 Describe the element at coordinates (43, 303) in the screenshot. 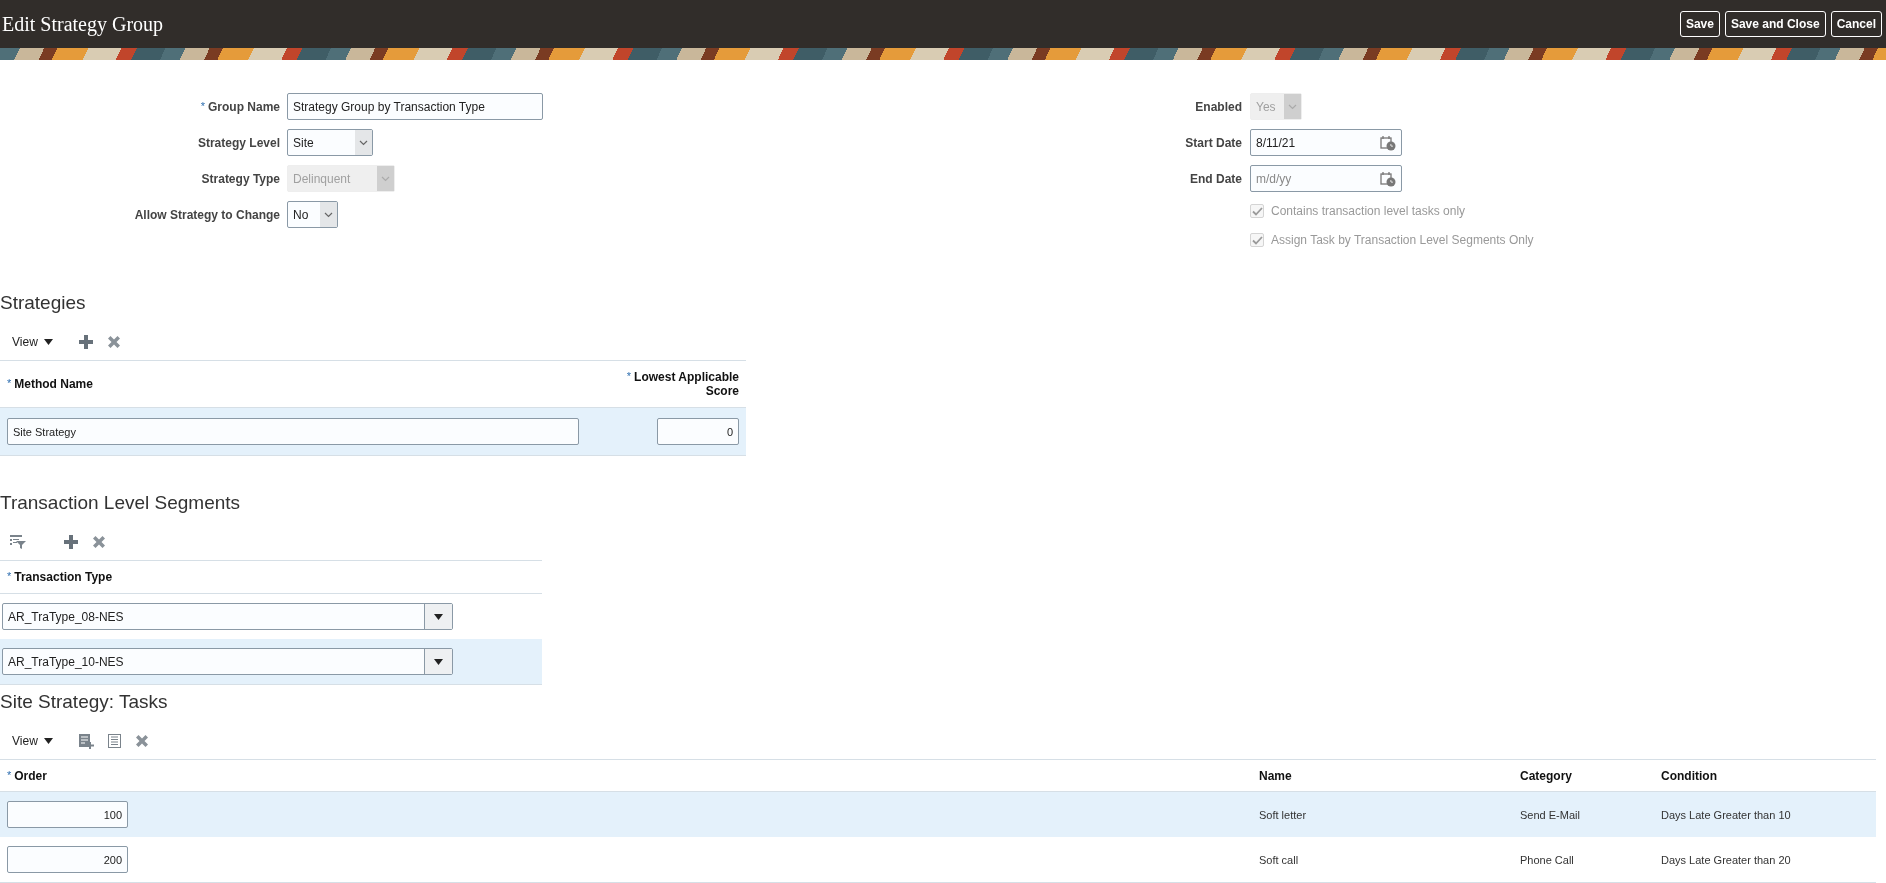

I see `section-title: Strategies` at that location.